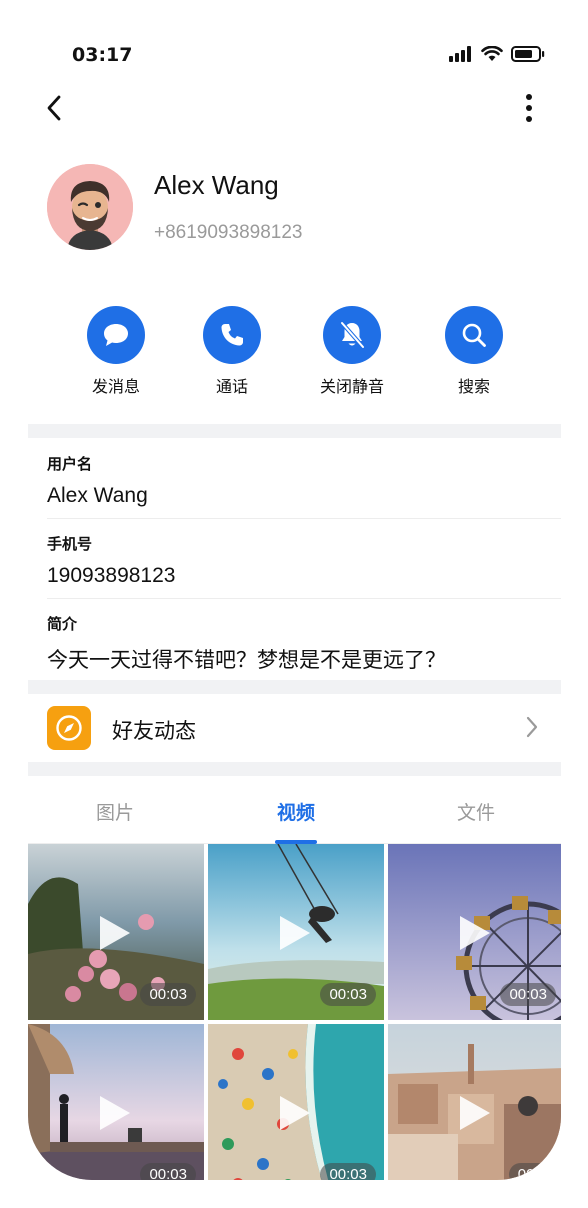 The width and height of the screenshot is (588, 1208). Describe the element at coordinates (154, 731) in the screenshot. I see `moments-label: 好友动态` at that location.